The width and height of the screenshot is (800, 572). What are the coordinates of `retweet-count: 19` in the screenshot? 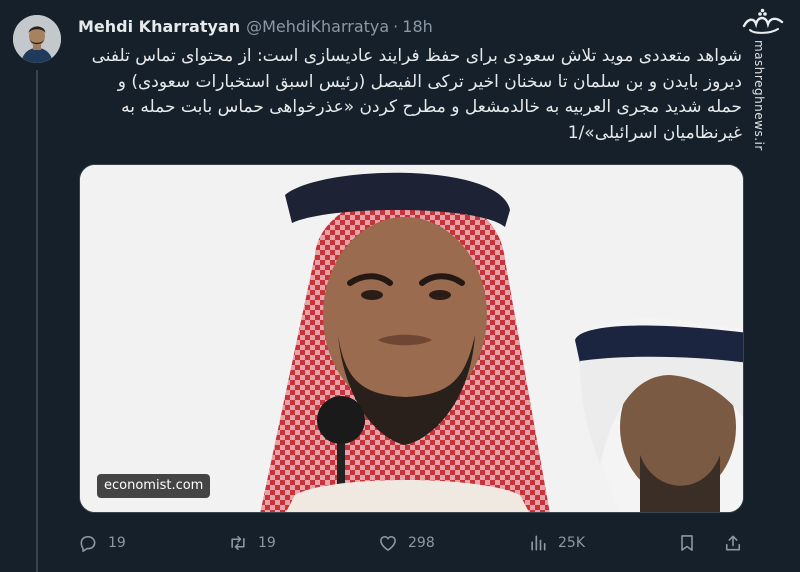 It's located at (267, 543).